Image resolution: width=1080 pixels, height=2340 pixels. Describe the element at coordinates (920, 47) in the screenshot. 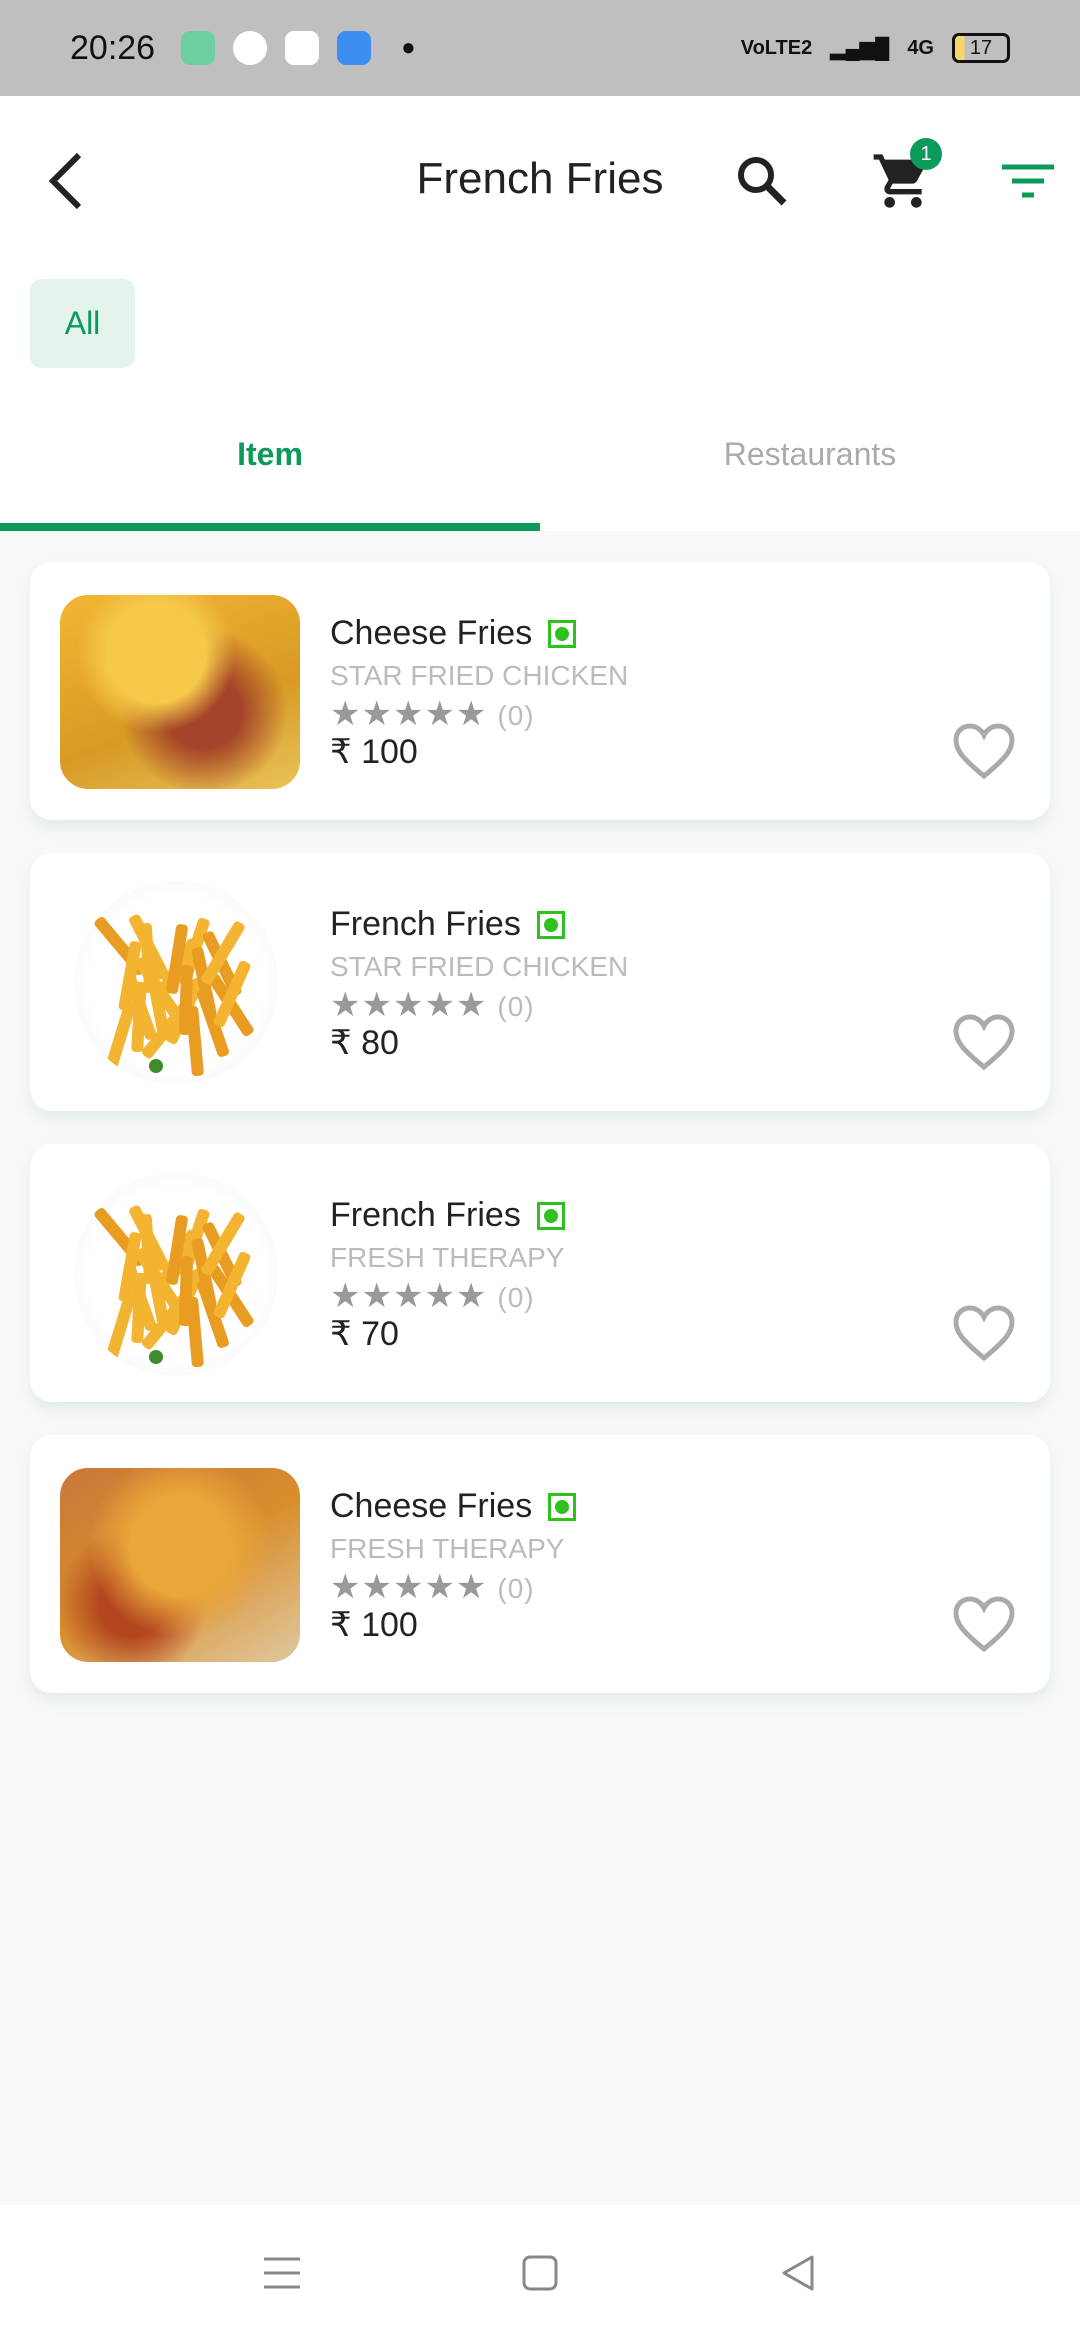

I see `network-type: 4G` at that location.